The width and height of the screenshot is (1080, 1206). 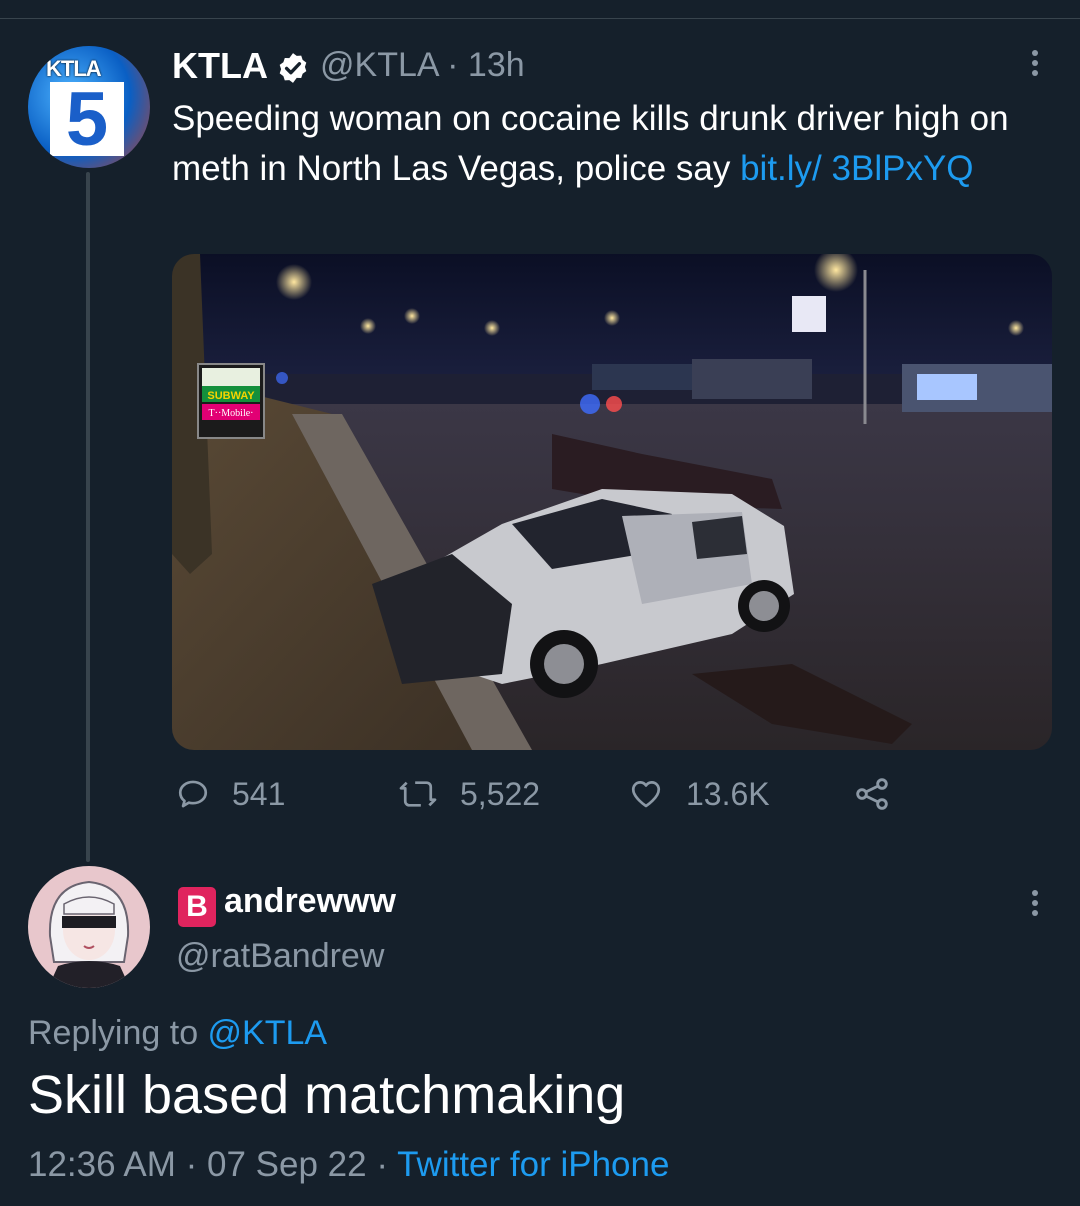 I want to click on red-b-badge-icon: B, so click(x=197, y=907).